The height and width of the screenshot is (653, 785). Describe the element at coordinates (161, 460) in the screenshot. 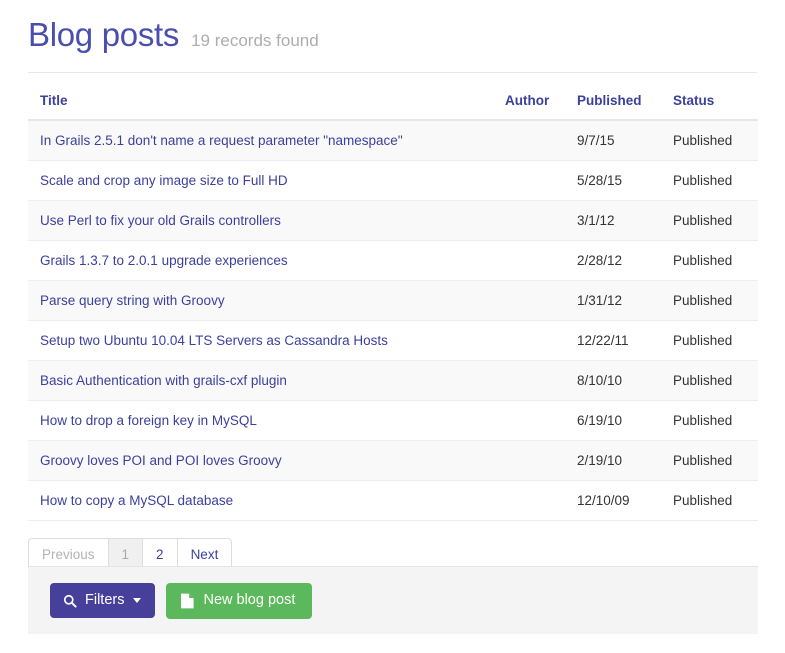

I see `post-title-link: Groovy loves POI and POI loves Groovy` at that location.